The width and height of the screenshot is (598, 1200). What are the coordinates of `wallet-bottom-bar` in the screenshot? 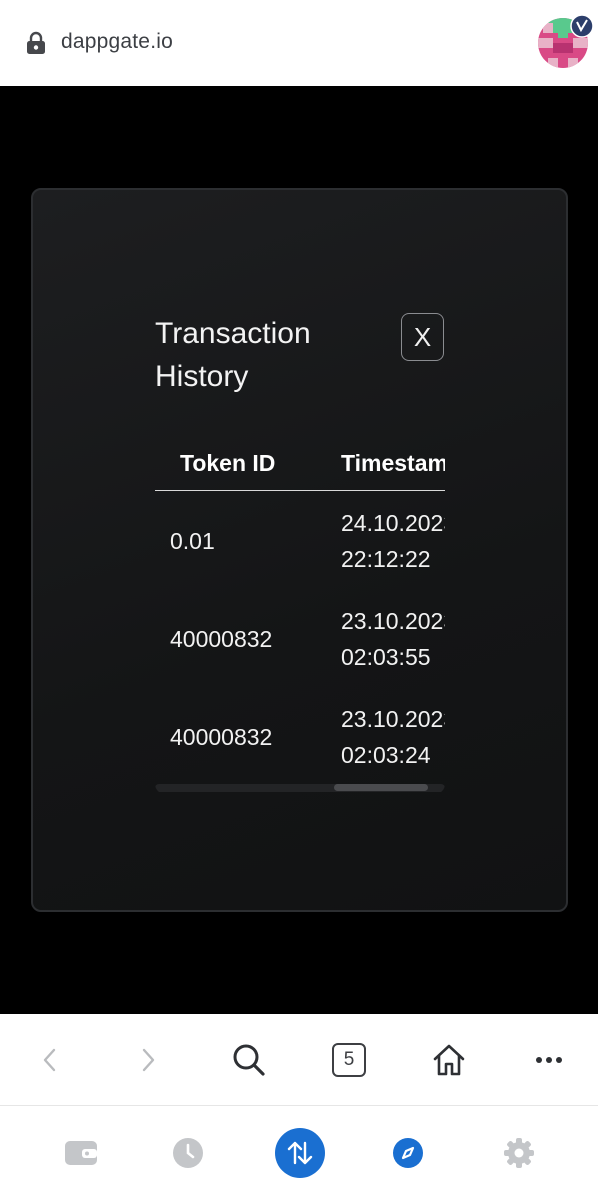 It's located at (299, 1153).